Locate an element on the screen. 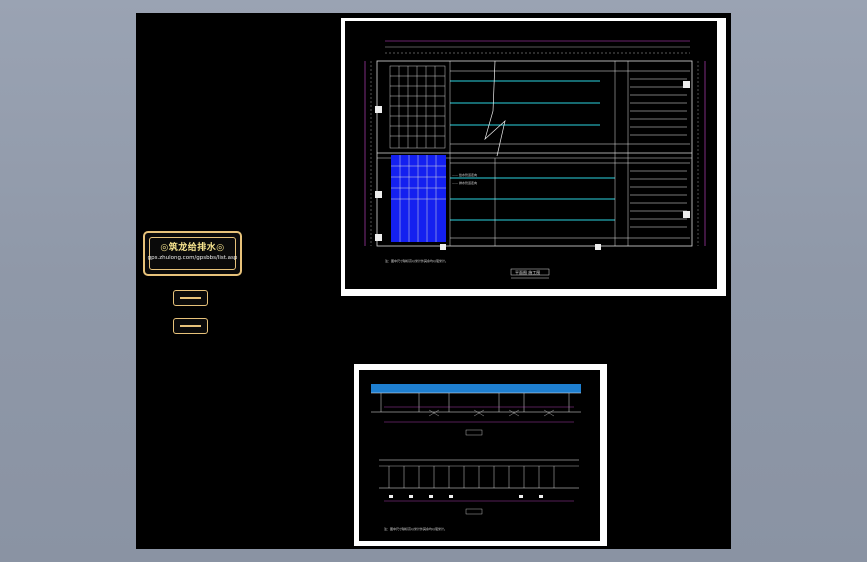 The width and height of the screenshot is (867, 562). elevation-note: 注：图中尺寸除标高以米计外其余均以毫米计。 is located at coordinates (416, 529).